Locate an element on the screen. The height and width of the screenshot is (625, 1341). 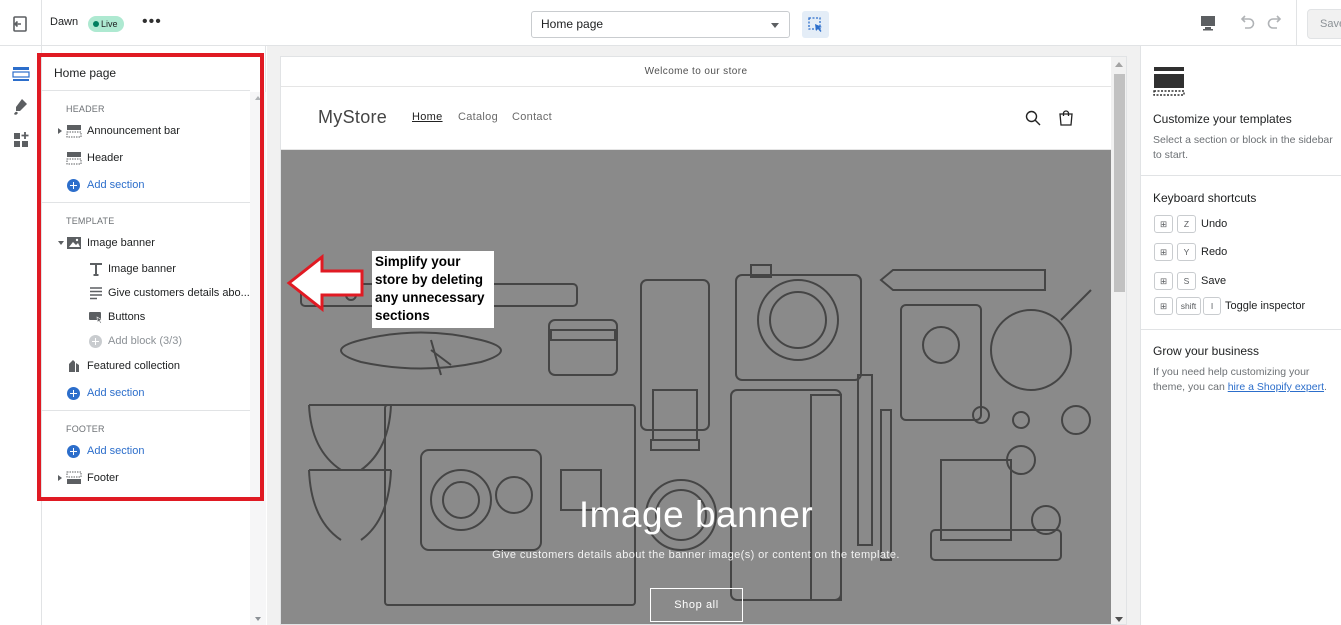
paragraph-icon is located at coordinates (96, 293).